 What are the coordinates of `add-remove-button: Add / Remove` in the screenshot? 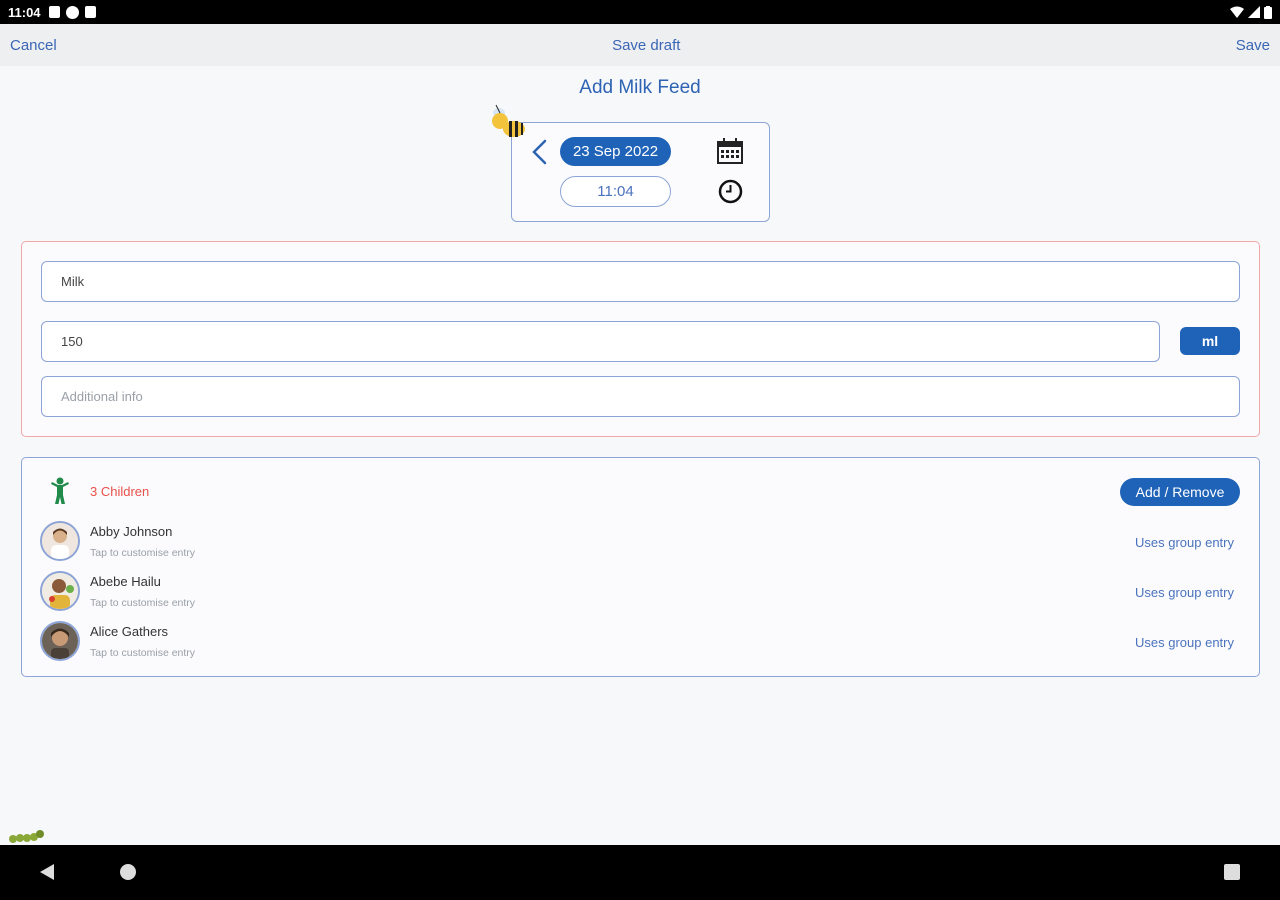 It's located at (1180, 492).